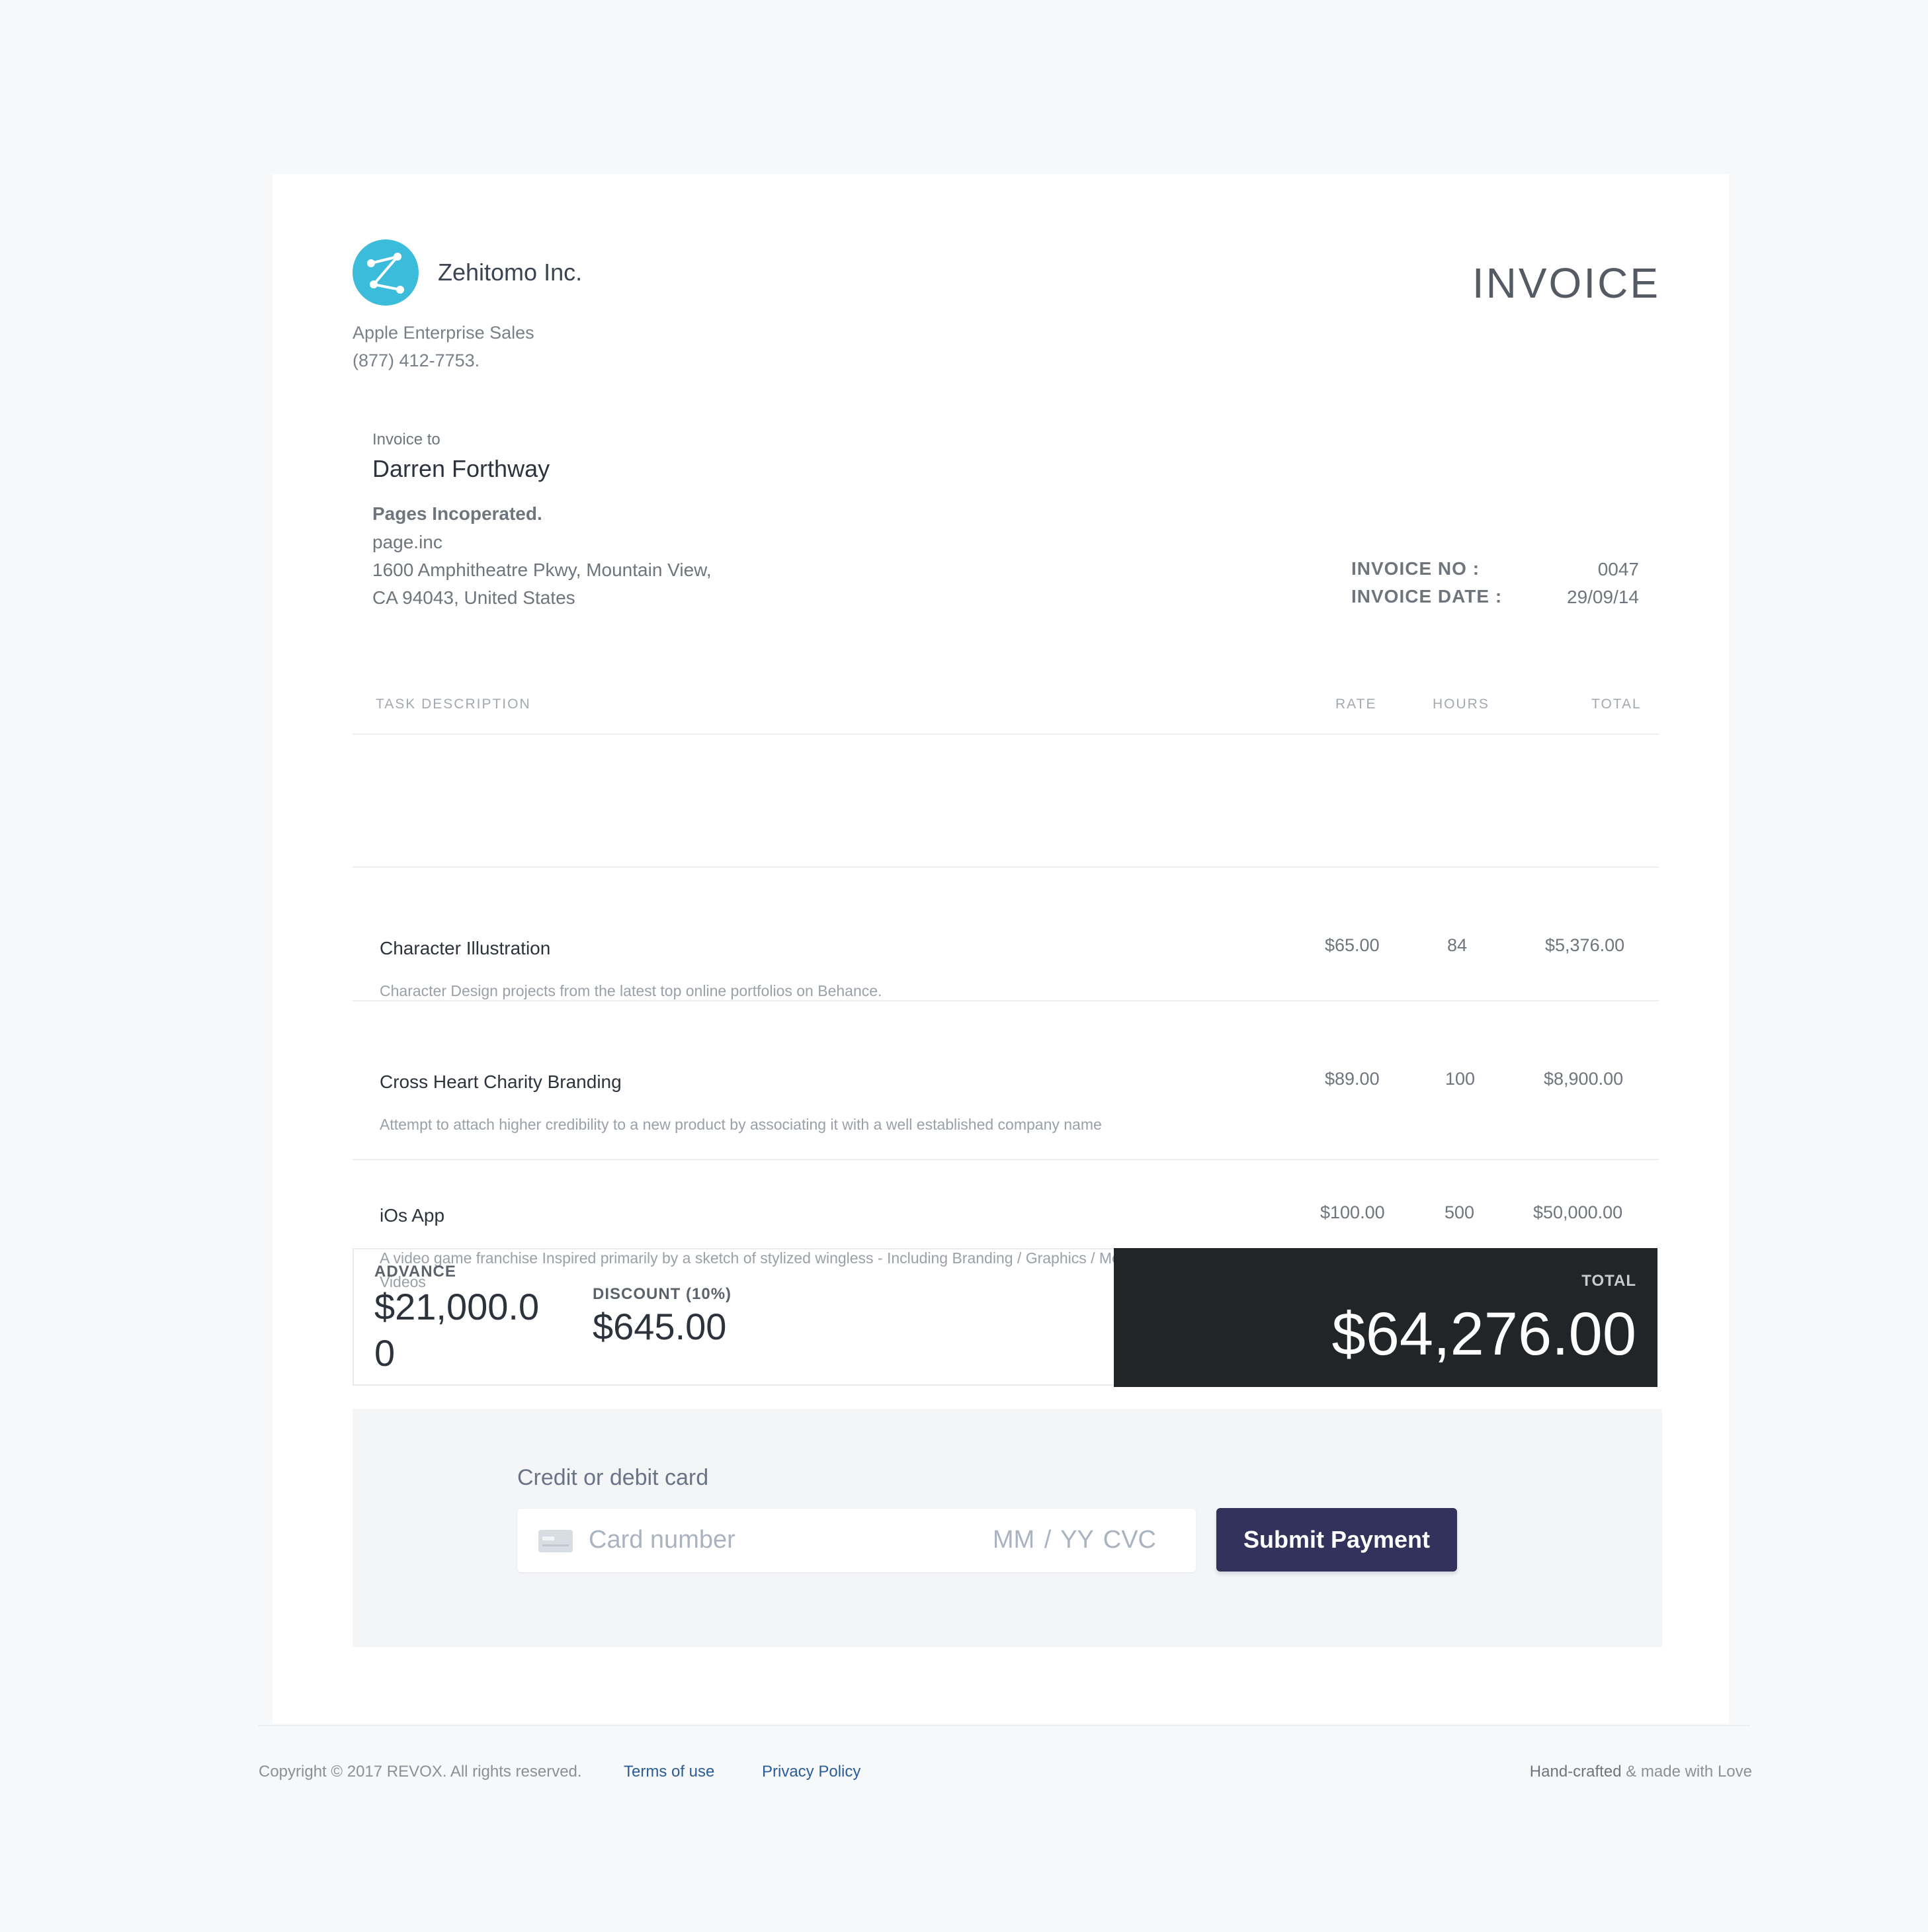 This screenshot has width=1928, height=1932. I want to click on footer-credit: Hand-crafted & made with Love, so click(1641, 1772).